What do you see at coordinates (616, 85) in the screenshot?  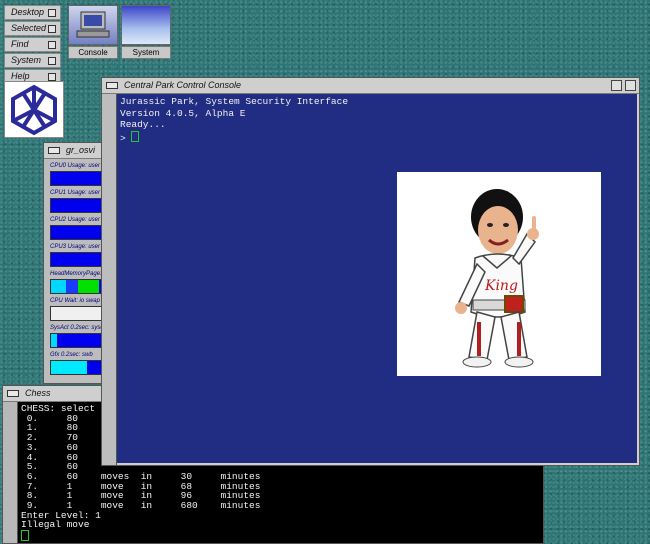 I see `minimize-icon` at bounding box center [616, 85].